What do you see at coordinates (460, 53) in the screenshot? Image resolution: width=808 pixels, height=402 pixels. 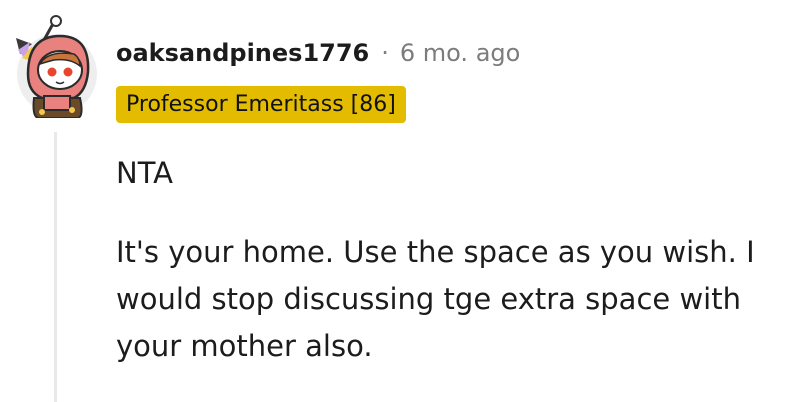 I see `comment-timestamp: 6 mo. ago` at bounding box center [460, 53].